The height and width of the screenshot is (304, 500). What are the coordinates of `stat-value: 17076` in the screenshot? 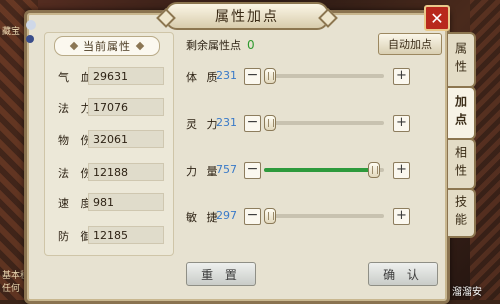 It's located at (126, 107).